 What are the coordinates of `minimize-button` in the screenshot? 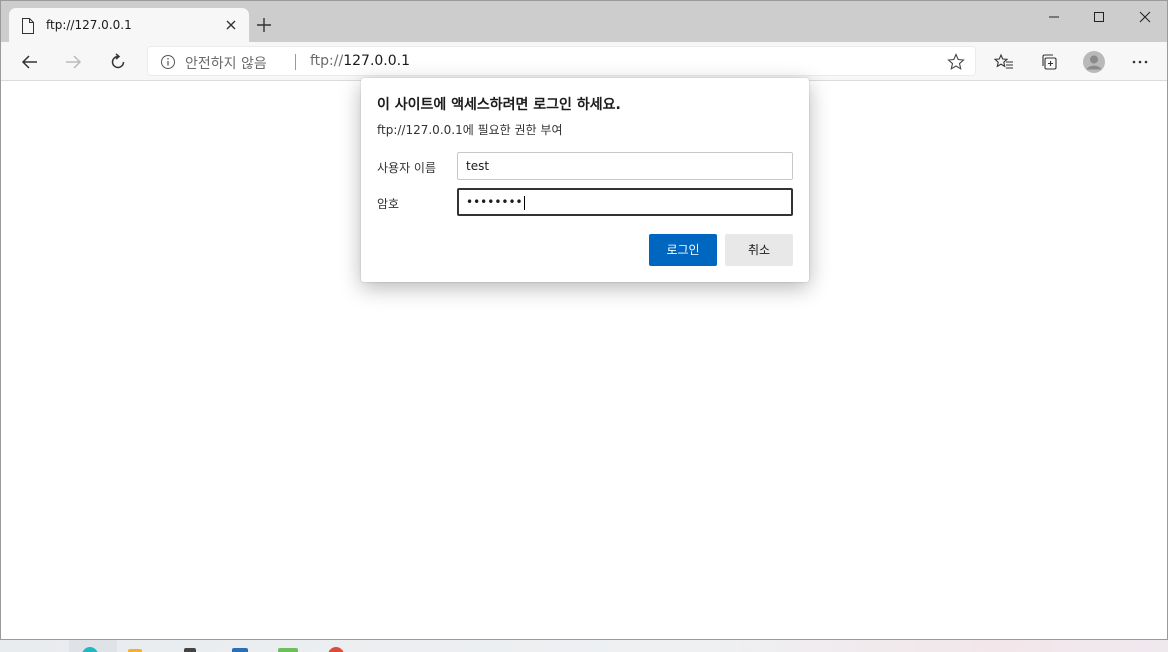 It's located at (1054, 17).